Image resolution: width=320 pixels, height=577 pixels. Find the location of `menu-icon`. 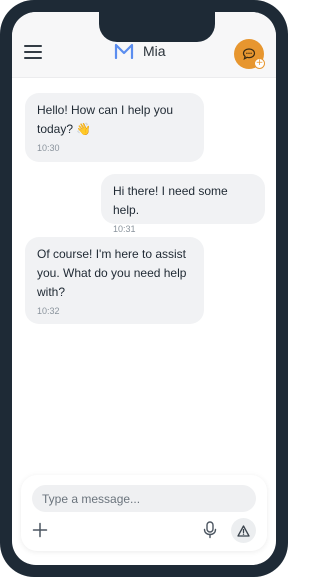

menu-icon is located at coordinates (33, 52).